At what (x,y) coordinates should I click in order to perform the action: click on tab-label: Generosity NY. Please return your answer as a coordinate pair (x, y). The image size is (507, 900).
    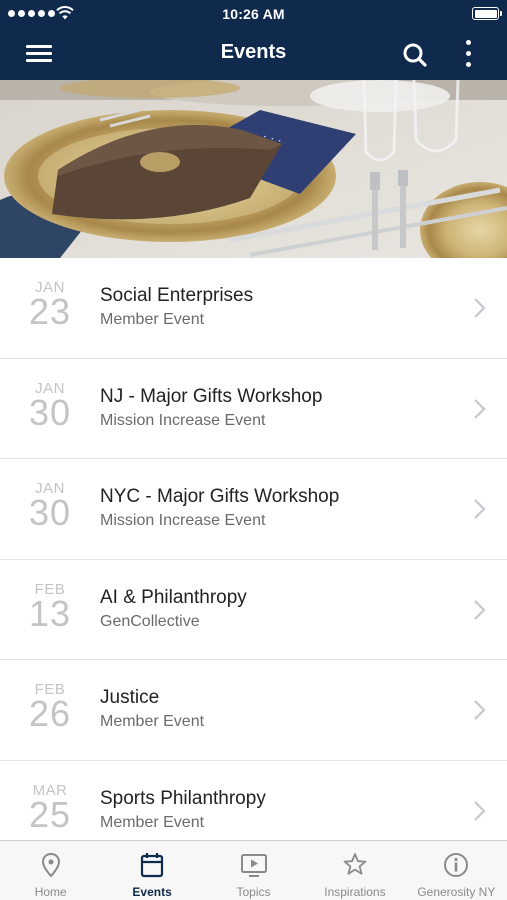
    Looking at the image, I should click on (456, 892).